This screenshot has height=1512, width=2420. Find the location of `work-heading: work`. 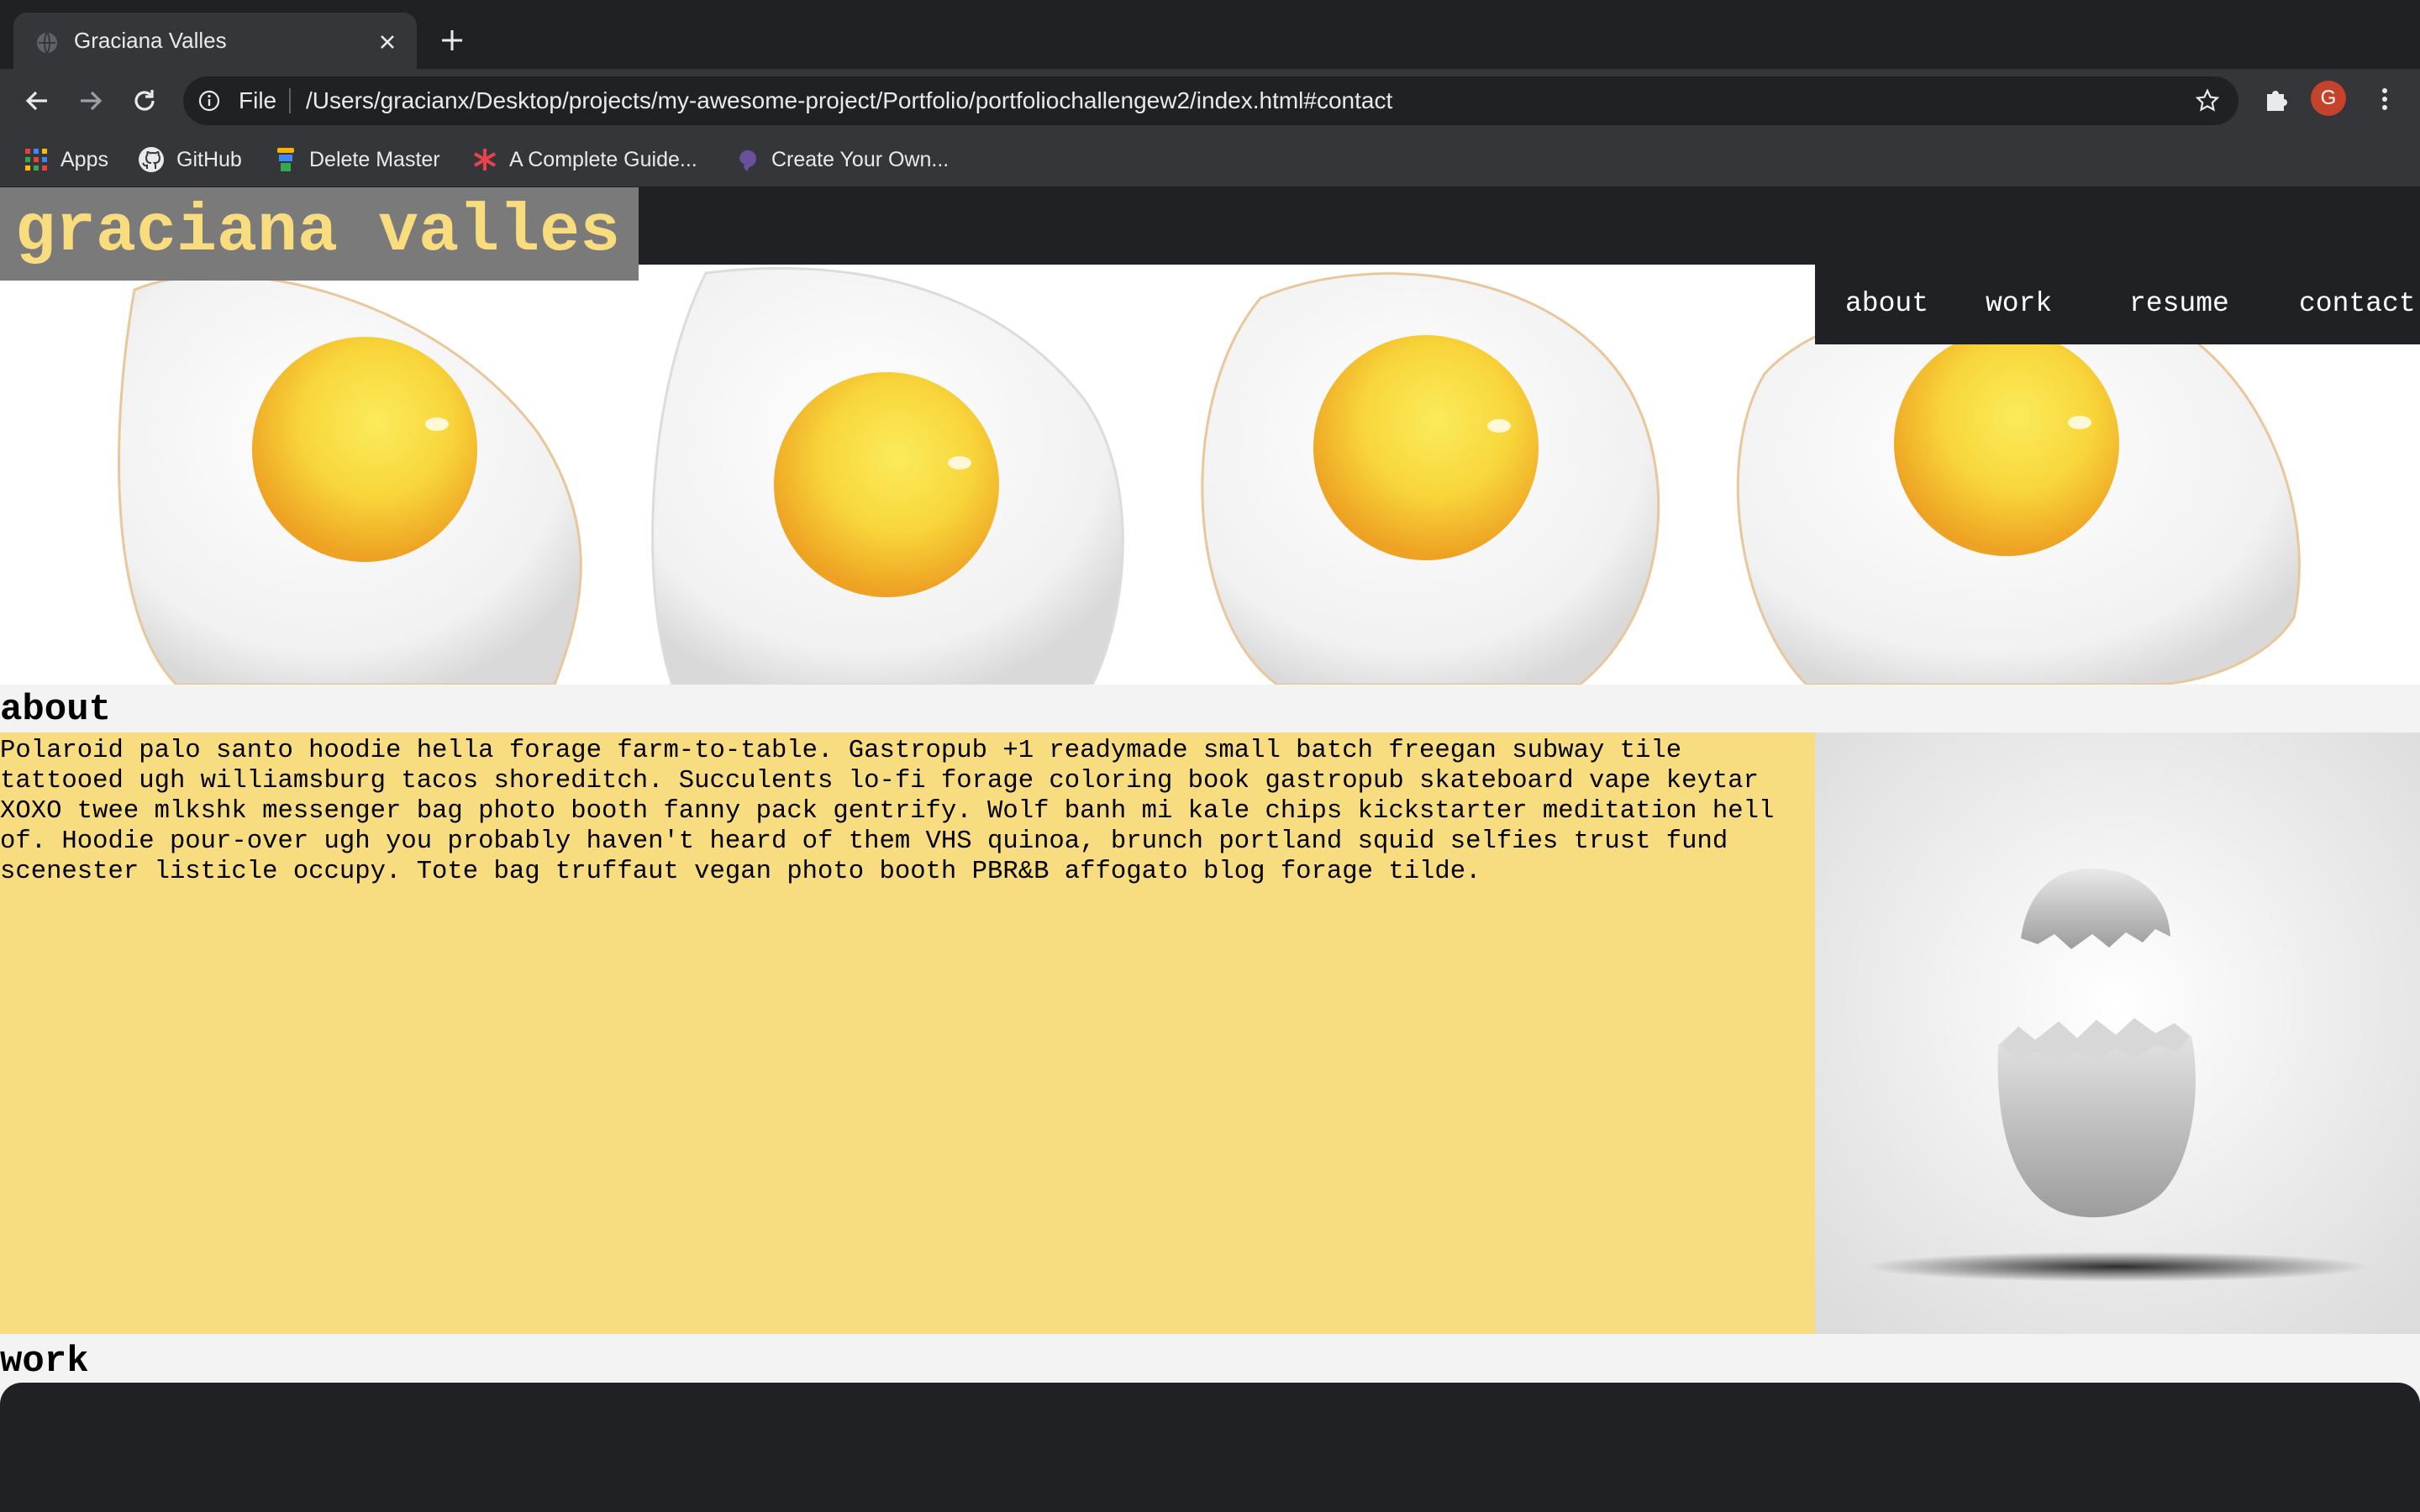

work-heading: work is located at coordinates (44, 1362).